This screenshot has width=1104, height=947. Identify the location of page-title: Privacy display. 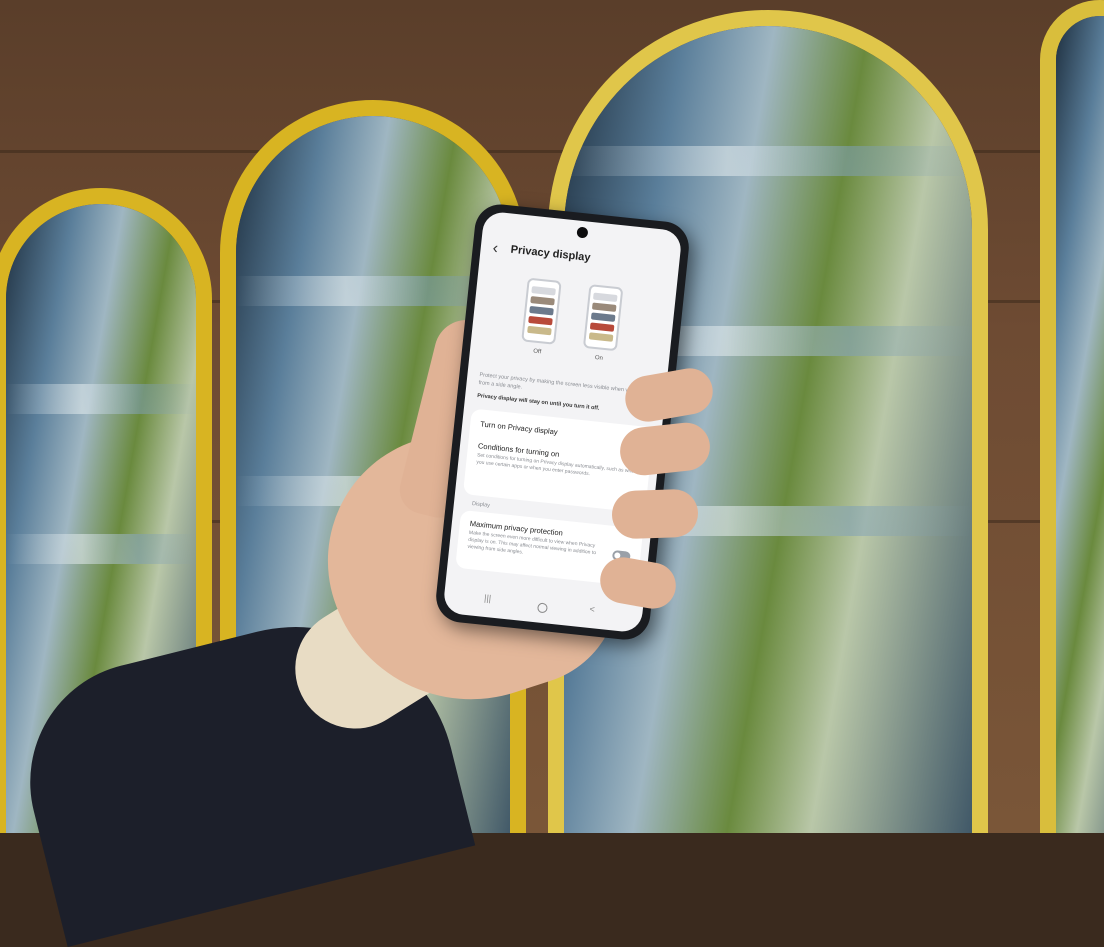
(551, 253).